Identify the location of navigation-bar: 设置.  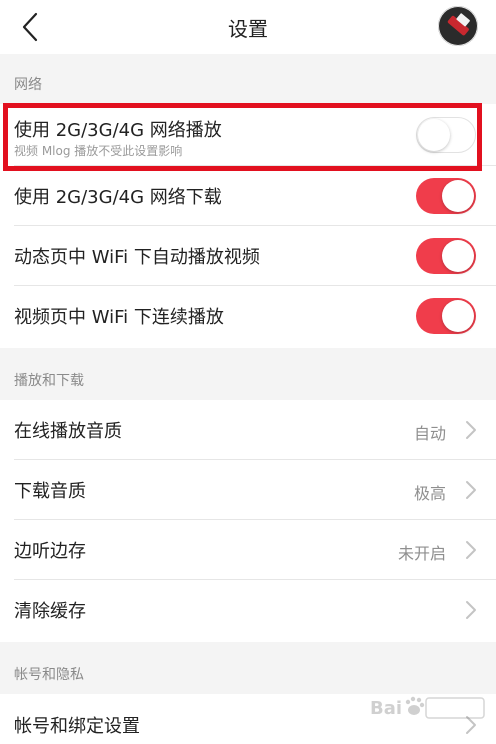
(248, 27).